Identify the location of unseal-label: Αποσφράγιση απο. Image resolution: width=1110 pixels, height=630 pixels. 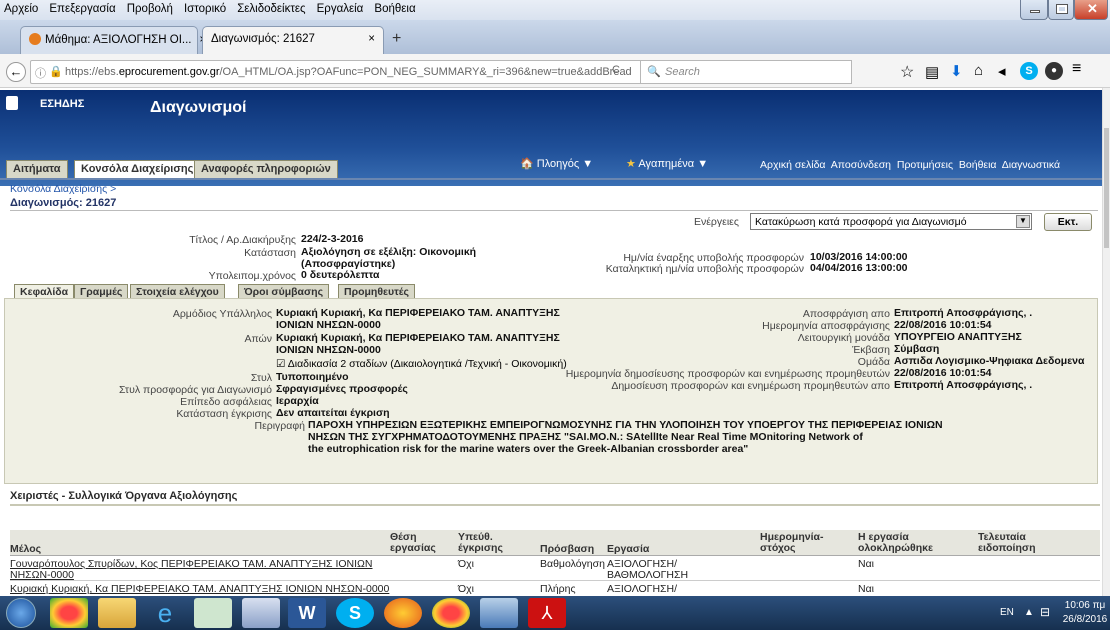
(846, 314).